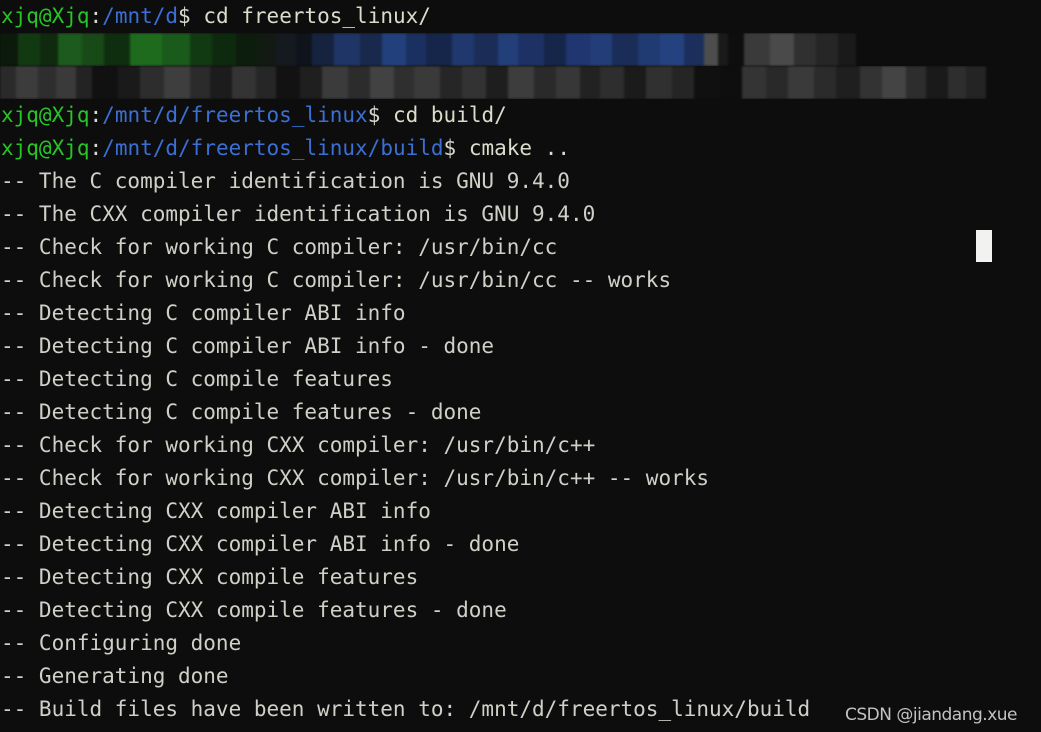  What do you see at coordinates (235, 115) in the screenshot?
I see `prompt-path: /mnt/d/freertos_linux` at bounding box center [235, 115].